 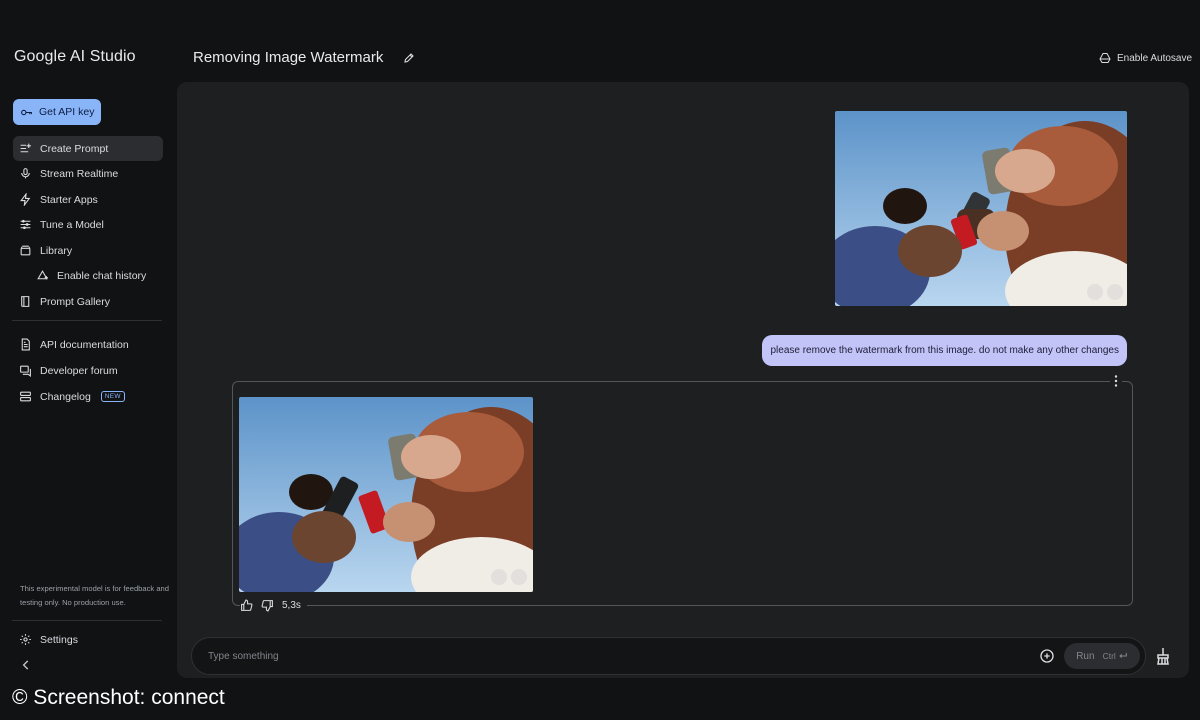 I want to click on thumbs-down-icon, so click(x=267, y=605).